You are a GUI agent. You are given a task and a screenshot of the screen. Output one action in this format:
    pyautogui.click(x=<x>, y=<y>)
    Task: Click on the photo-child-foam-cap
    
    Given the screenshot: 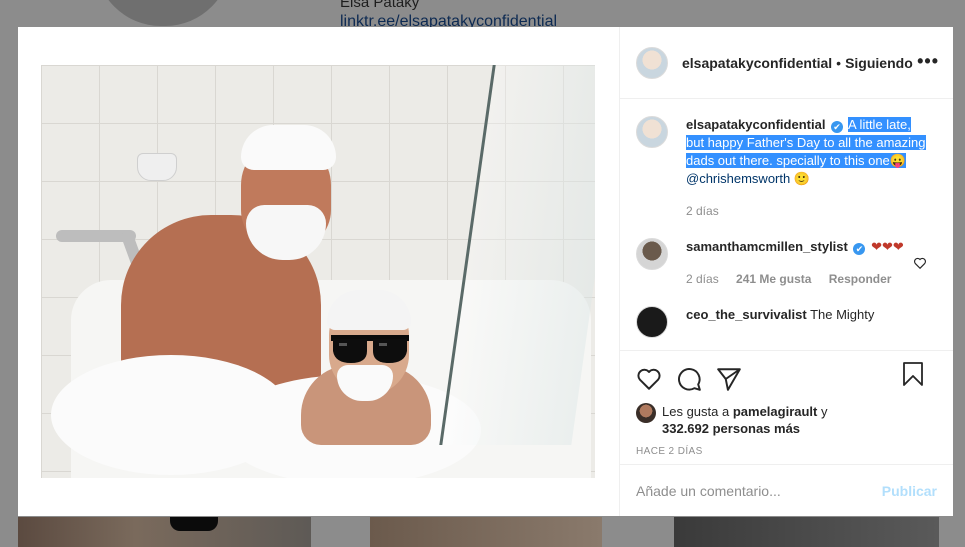 What is the action you would take?
    pyautogui.click(x=369, y=310)
    